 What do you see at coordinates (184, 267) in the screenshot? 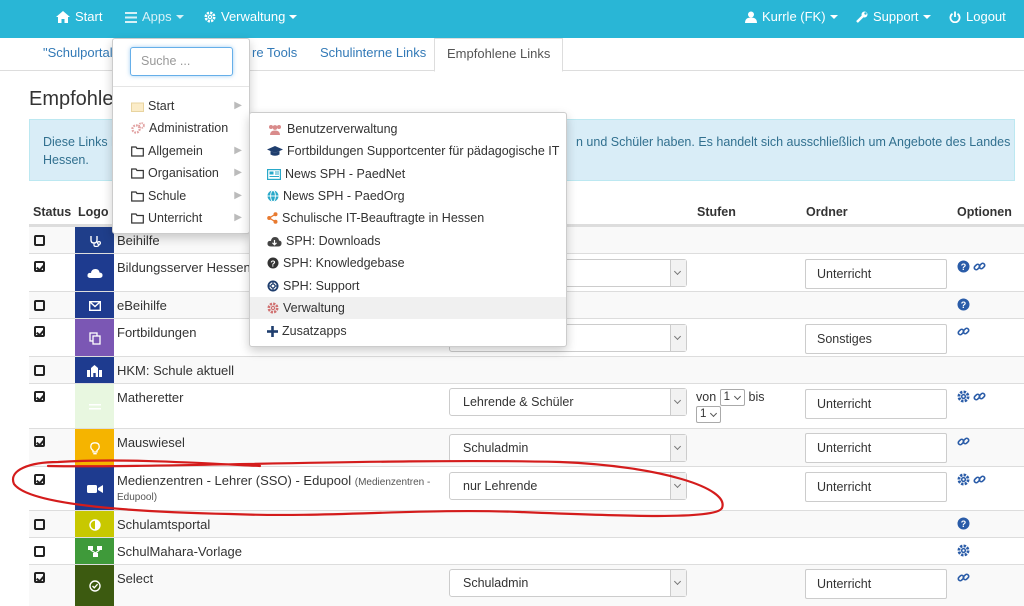
I see `app-name: Bildungsserver Hessen` at bounding box center [184, 267].